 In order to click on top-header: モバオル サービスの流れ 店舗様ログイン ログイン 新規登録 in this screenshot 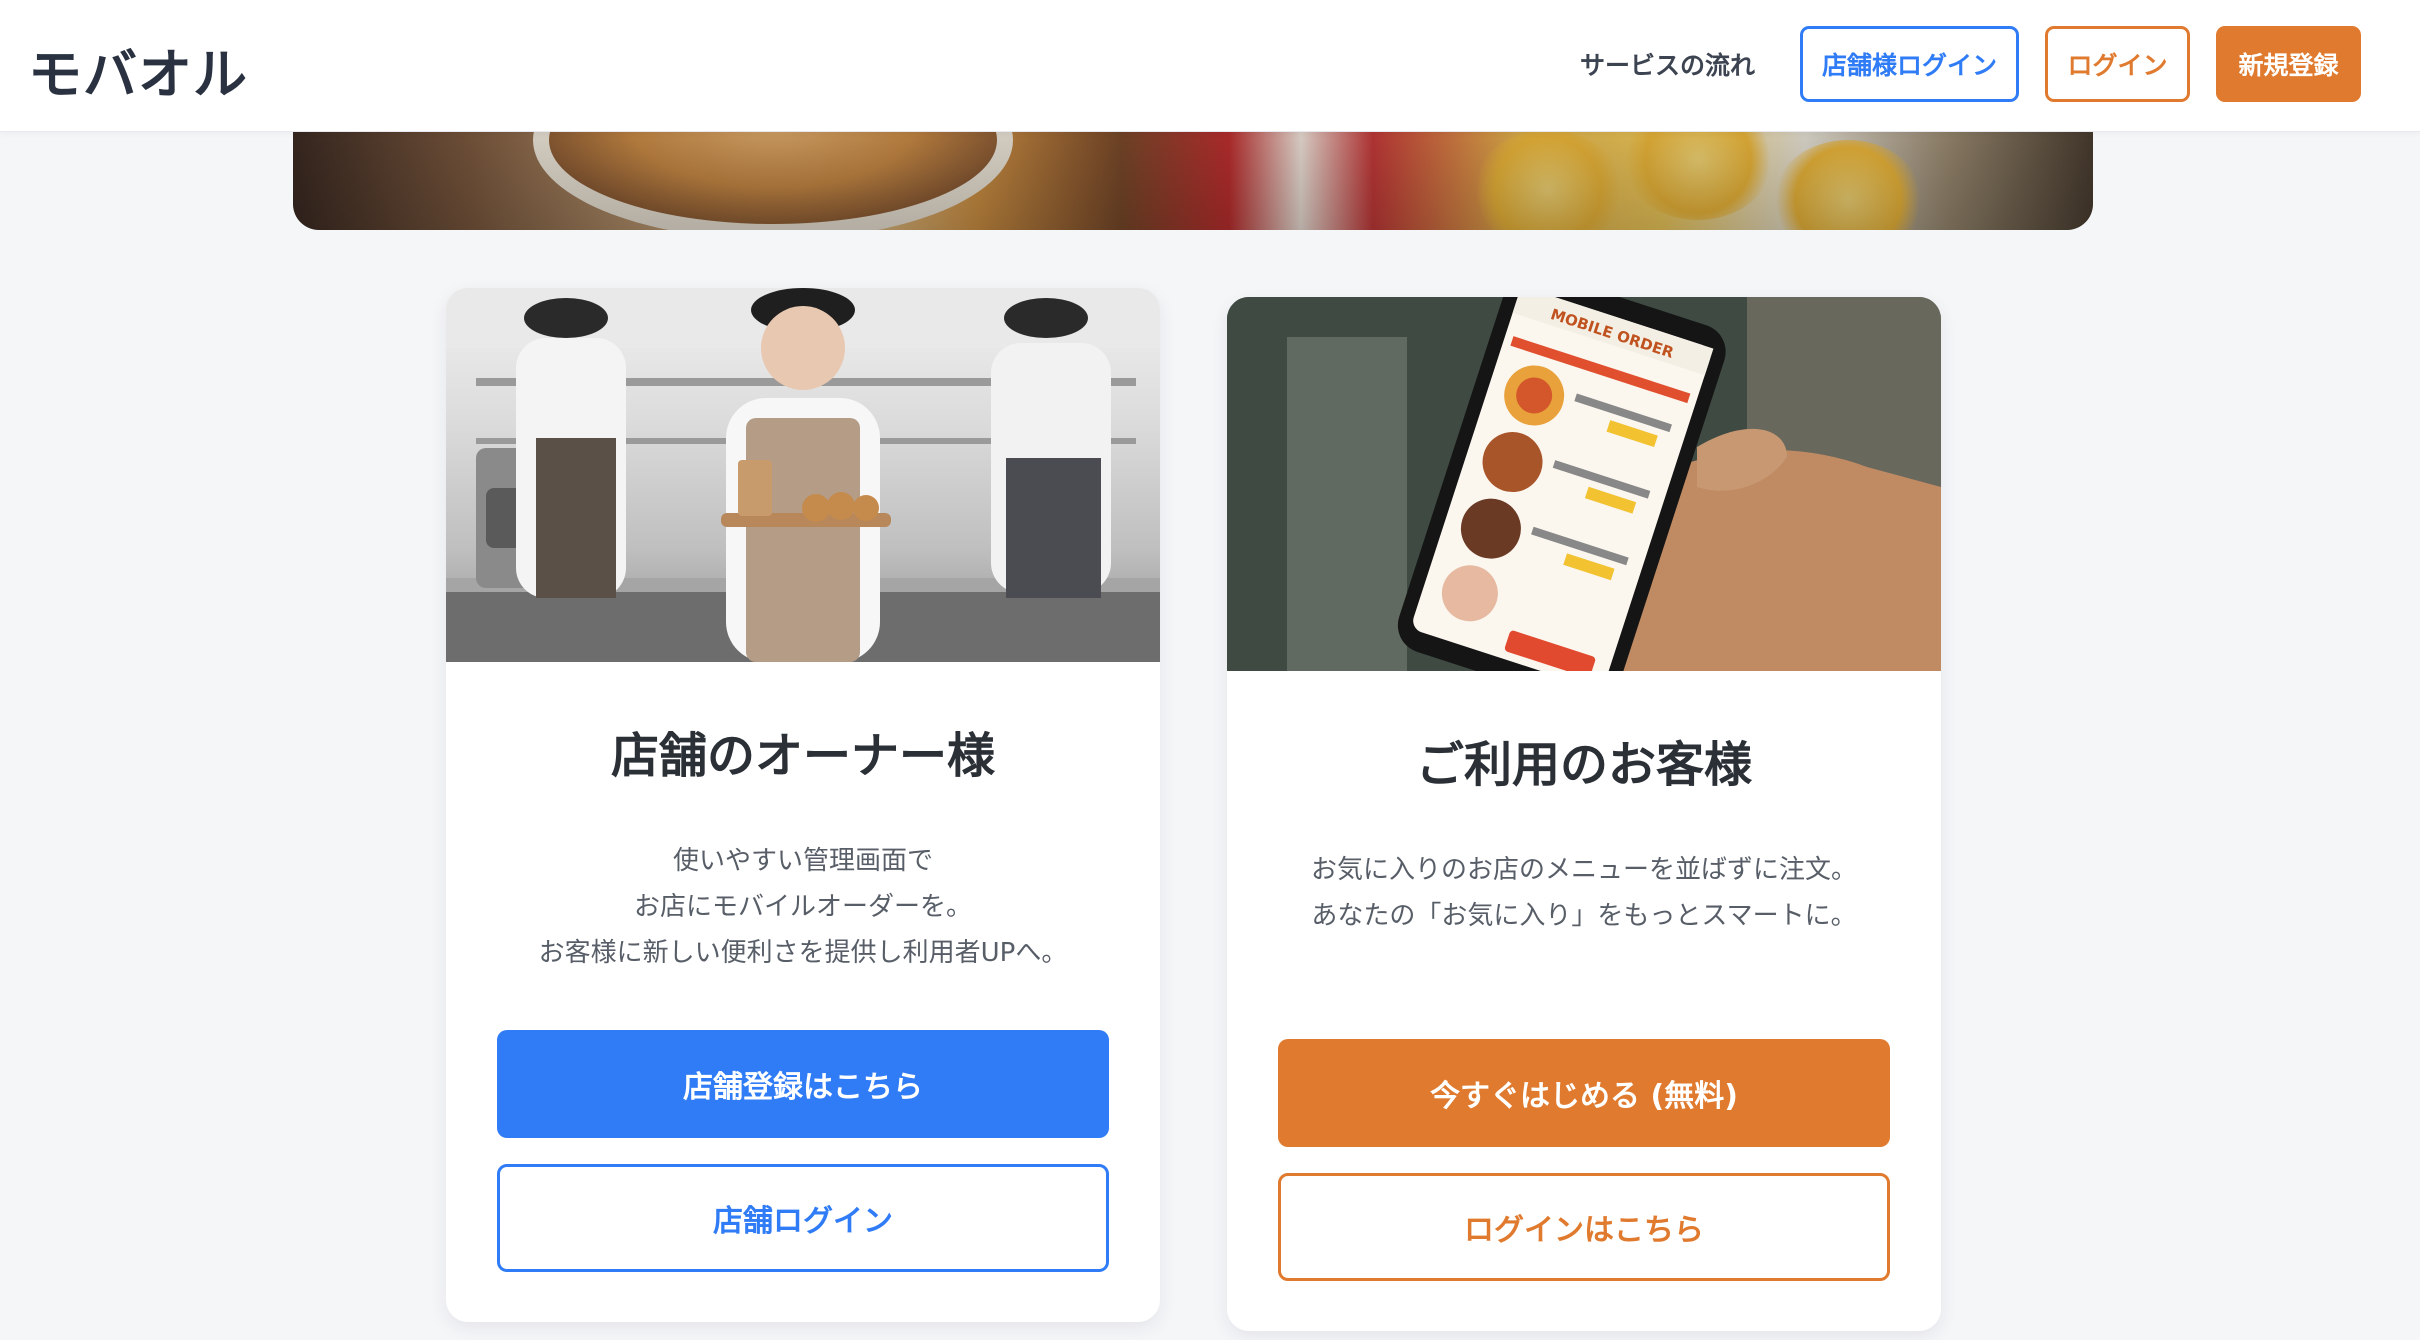, I will do `click(1210, 66)`.